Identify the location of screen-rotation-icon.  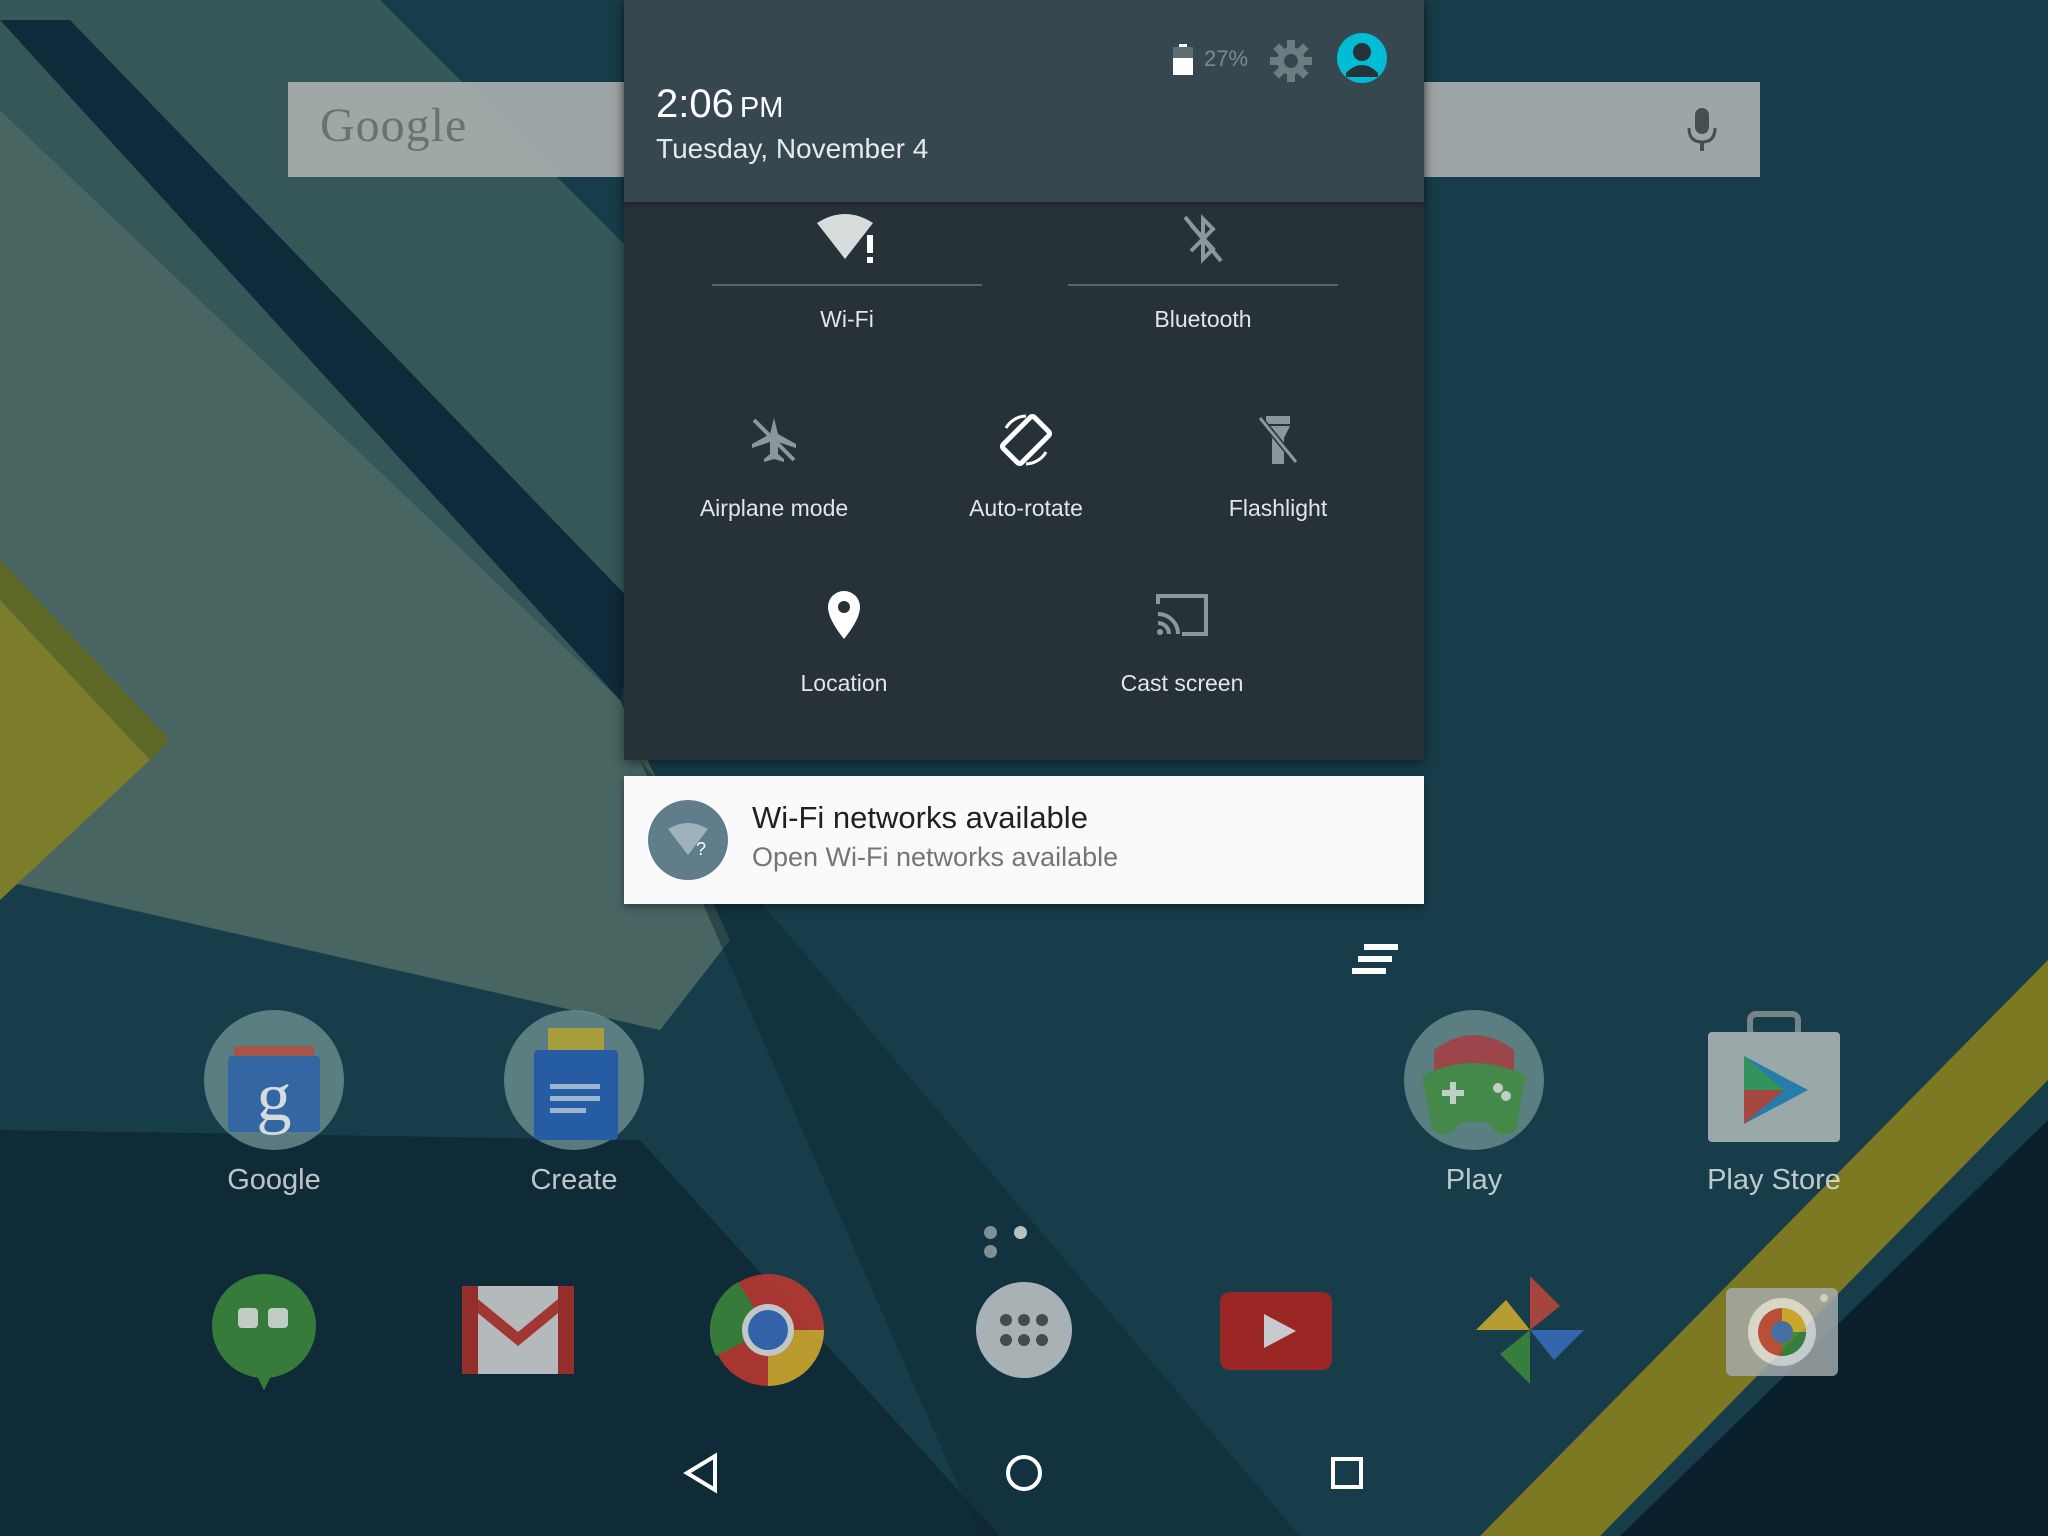
(1026, 440).